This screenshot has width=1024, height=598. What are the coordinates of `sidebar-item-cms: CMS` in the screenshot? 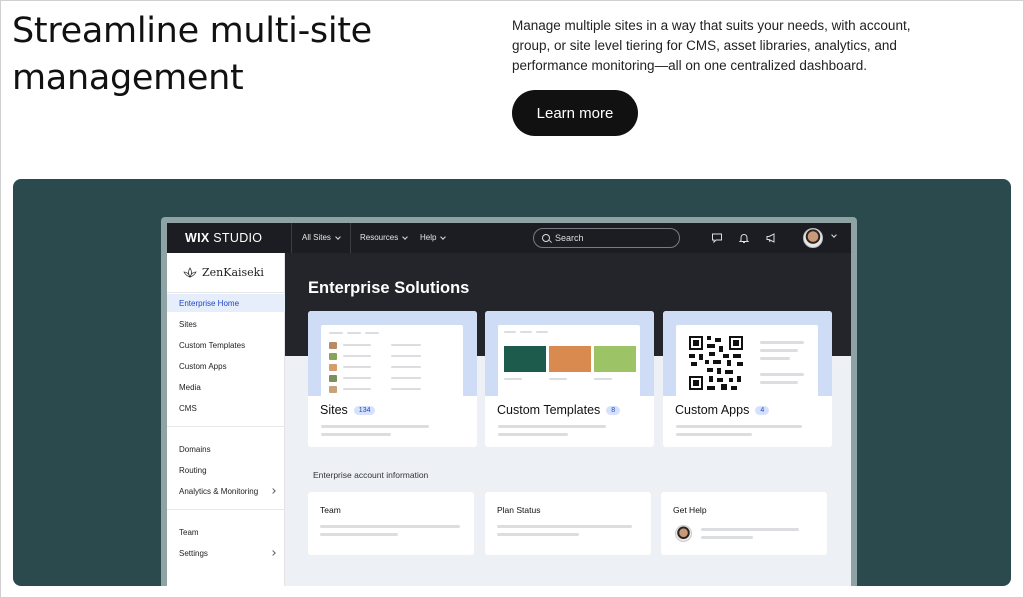 It's located at (226, 408).